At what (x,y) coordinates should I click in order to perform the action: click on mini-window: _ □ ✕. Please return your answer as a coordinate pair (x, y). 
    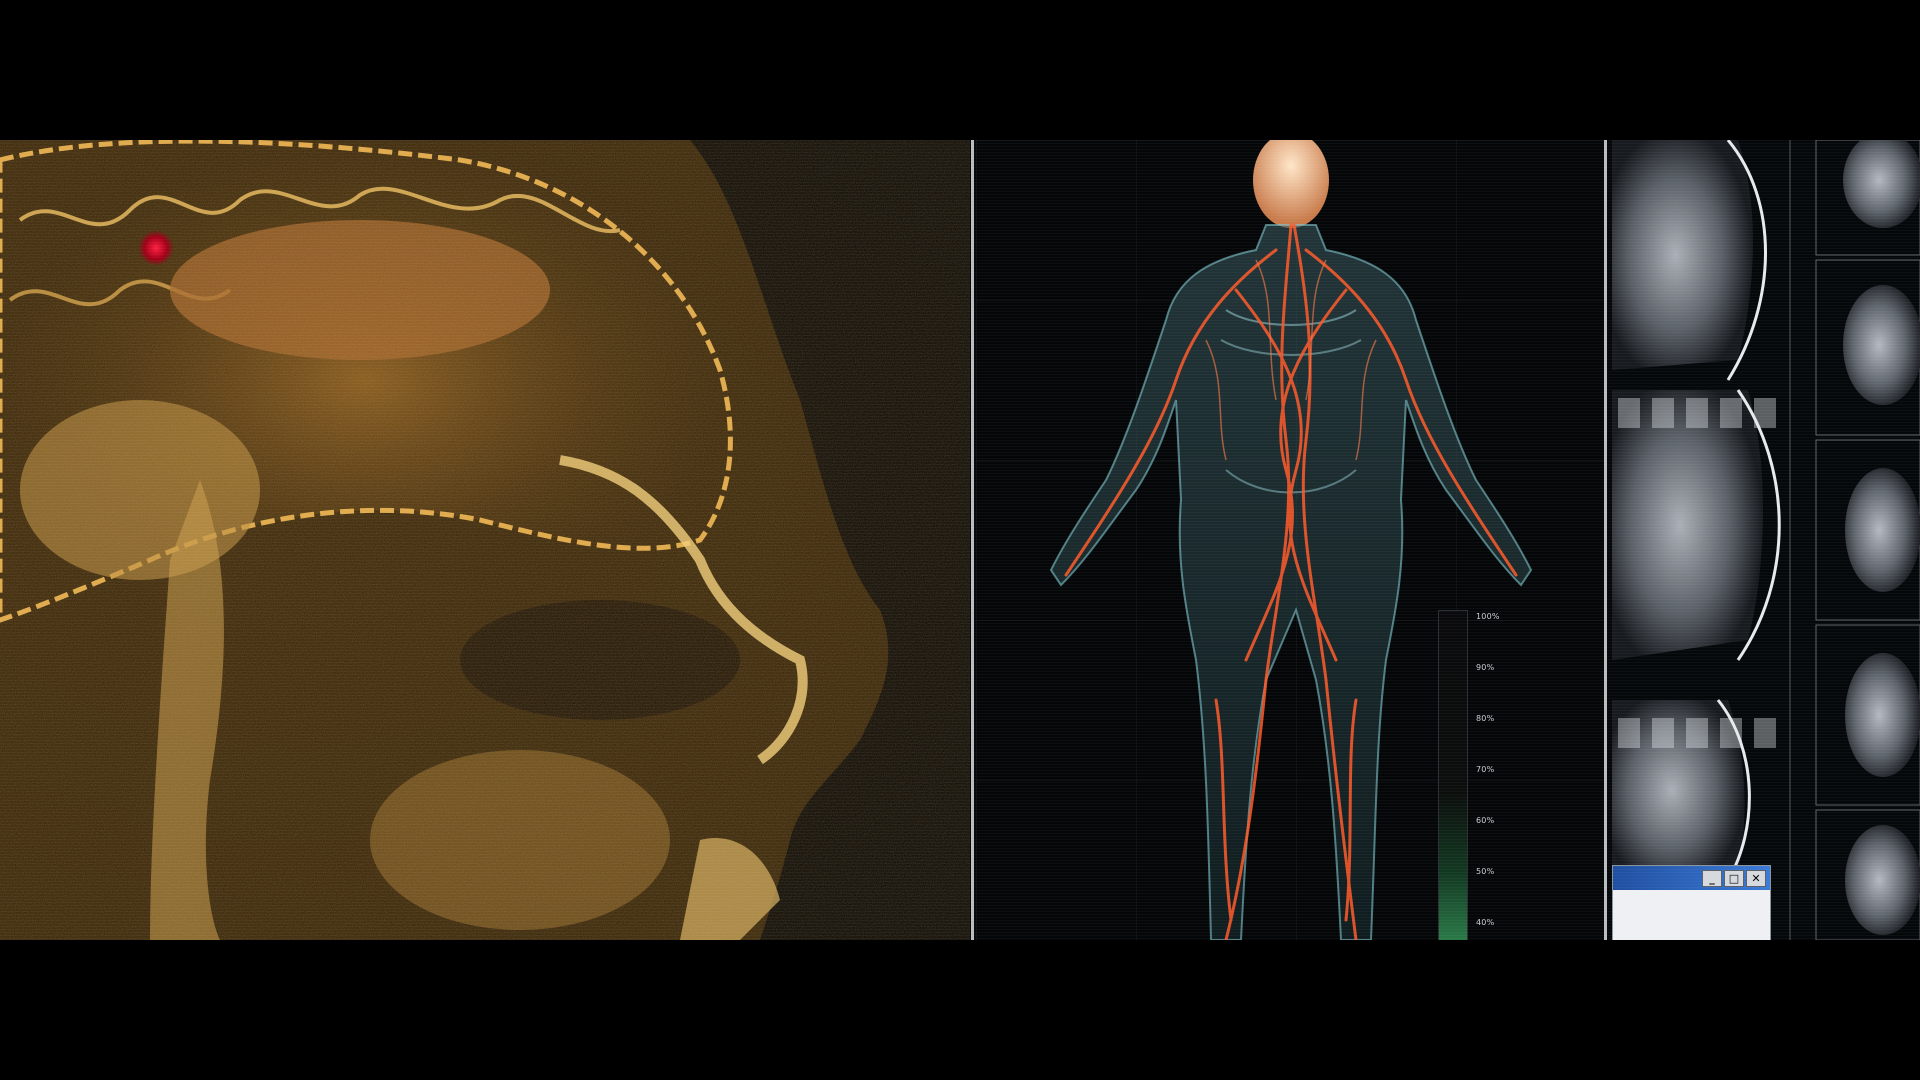
    Looking at the image, I should click on (1691, 902).